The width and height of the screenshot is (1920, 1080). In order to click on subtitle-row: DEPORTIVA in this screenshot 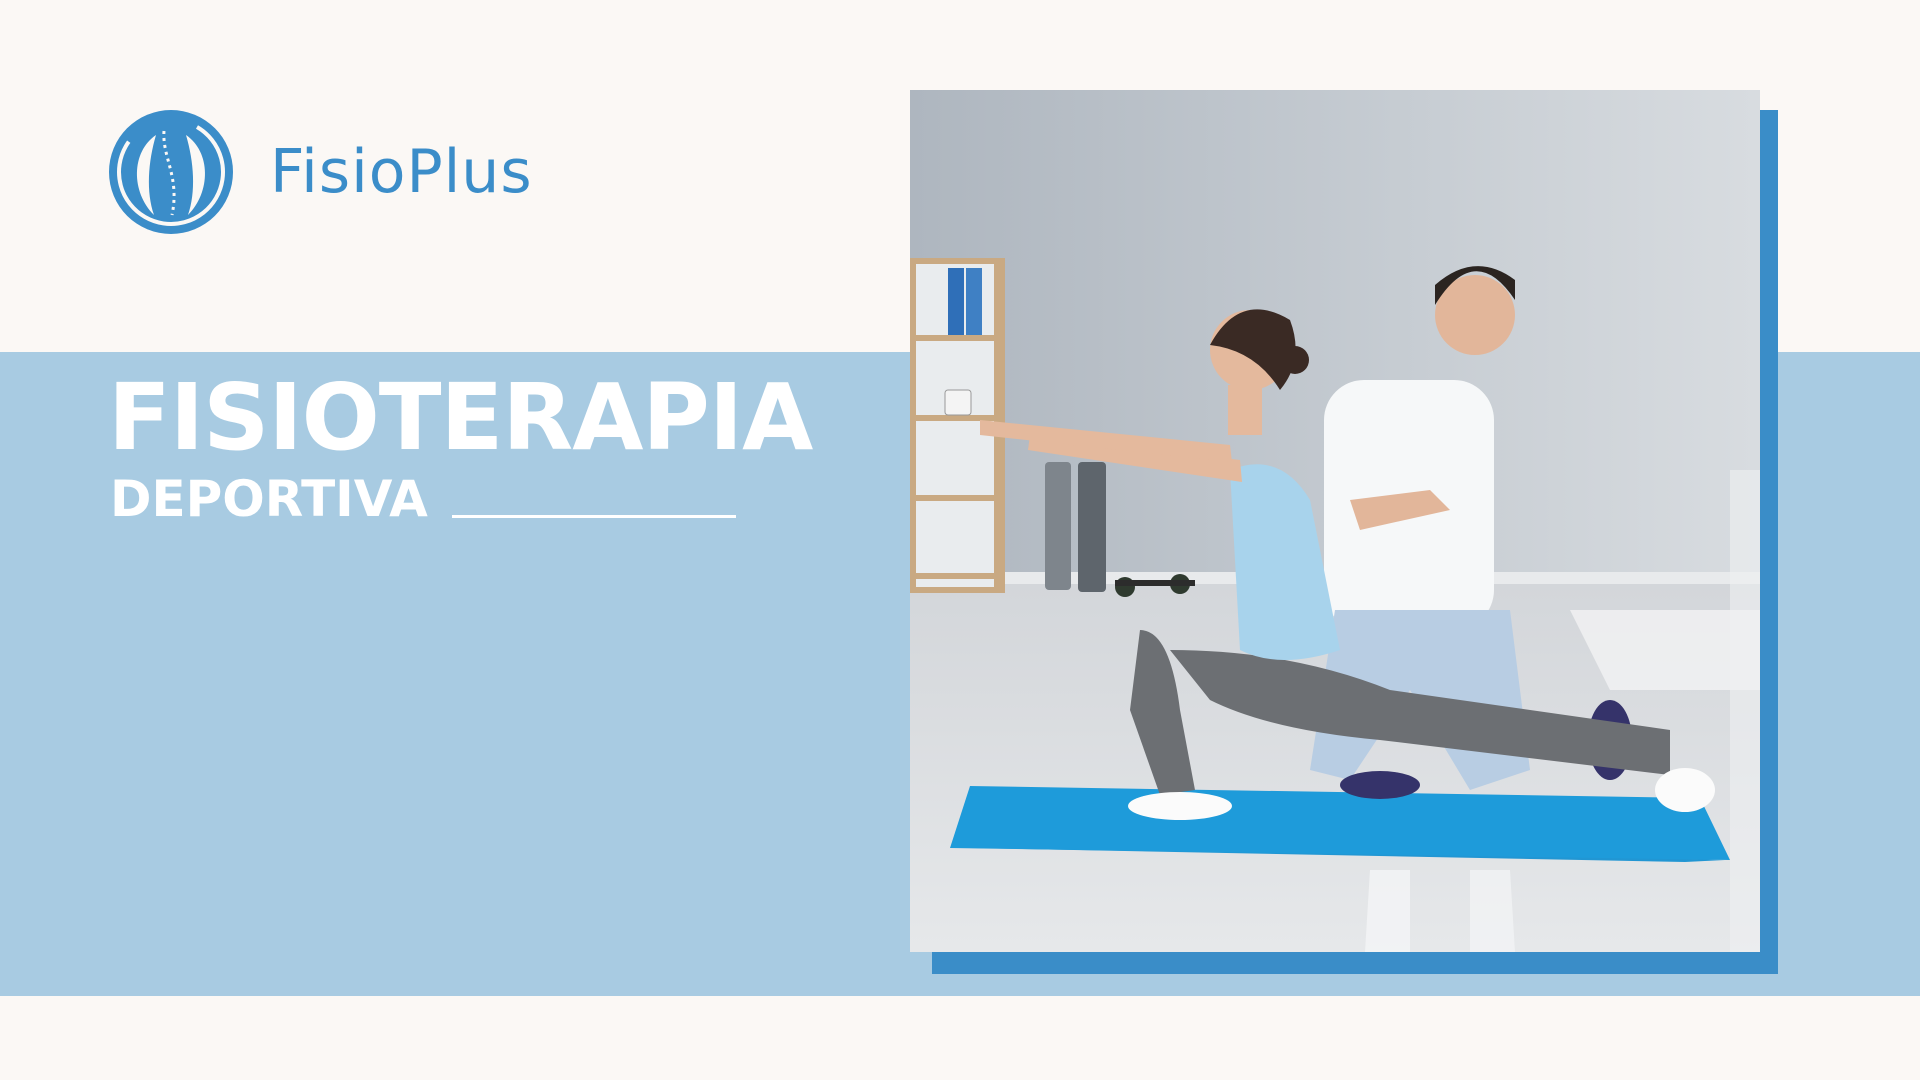, I will do `click(423, 499)`.